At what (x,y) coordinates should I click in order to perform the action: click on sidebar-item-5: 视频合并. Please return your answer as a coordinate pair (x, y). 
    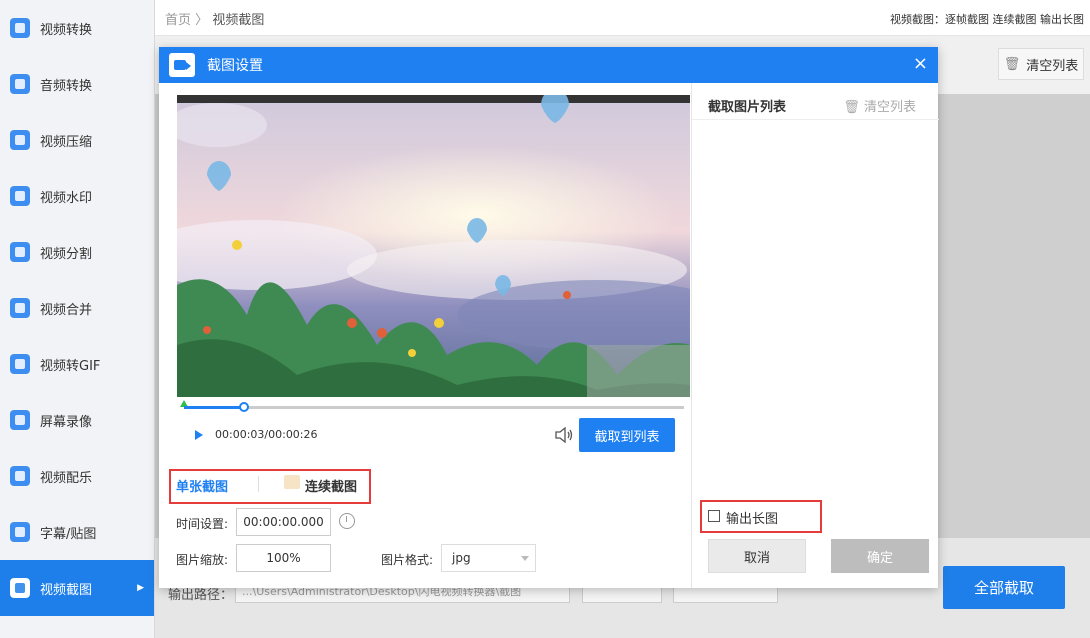
    Looking at the image, I should click on (77, 308).